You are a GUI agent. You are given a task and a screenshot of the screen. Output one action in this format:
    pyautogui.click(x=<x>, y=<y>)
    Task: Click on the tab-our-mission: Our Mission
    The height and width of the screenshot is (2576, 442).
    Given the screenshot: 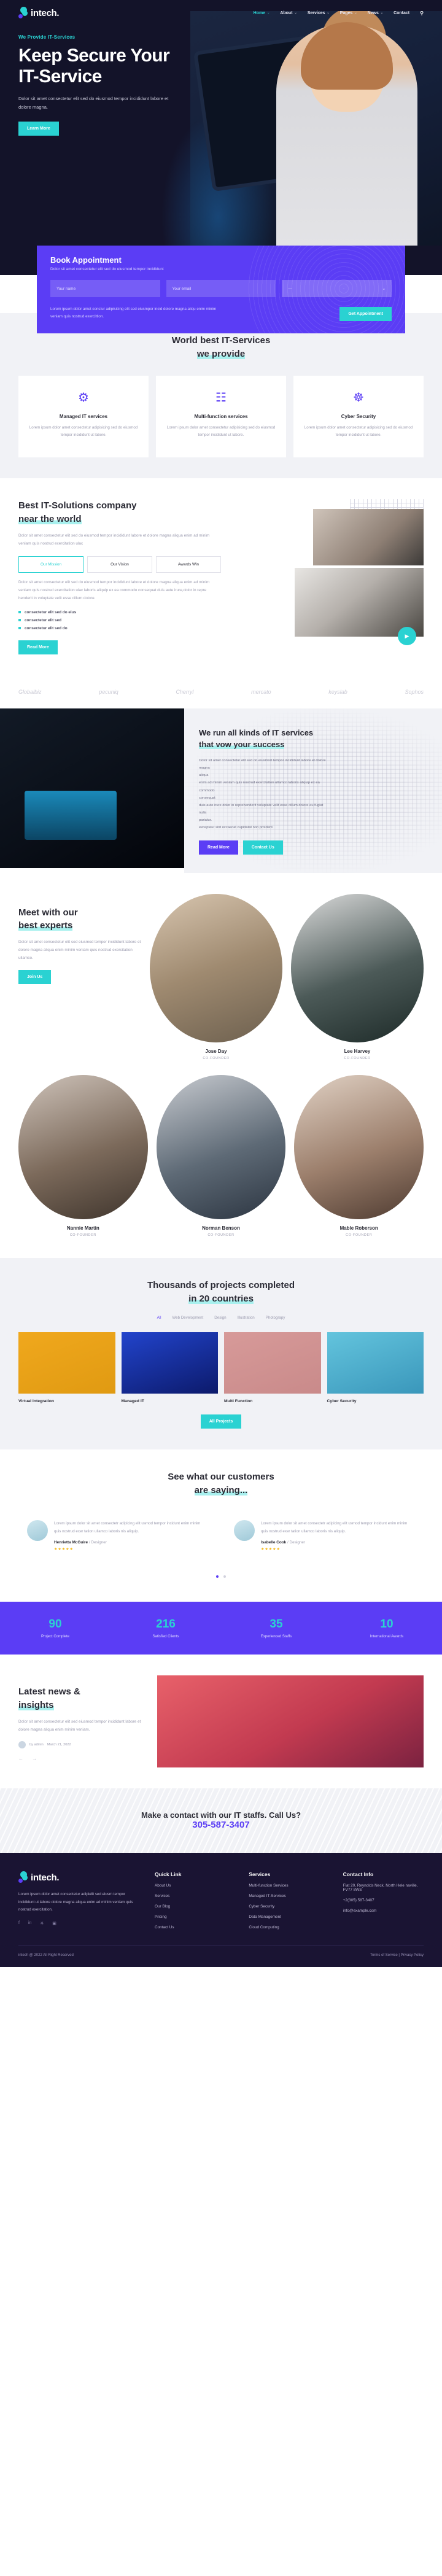 What is the action you would take?
    pyautogui.click(x=51, y=564)
    